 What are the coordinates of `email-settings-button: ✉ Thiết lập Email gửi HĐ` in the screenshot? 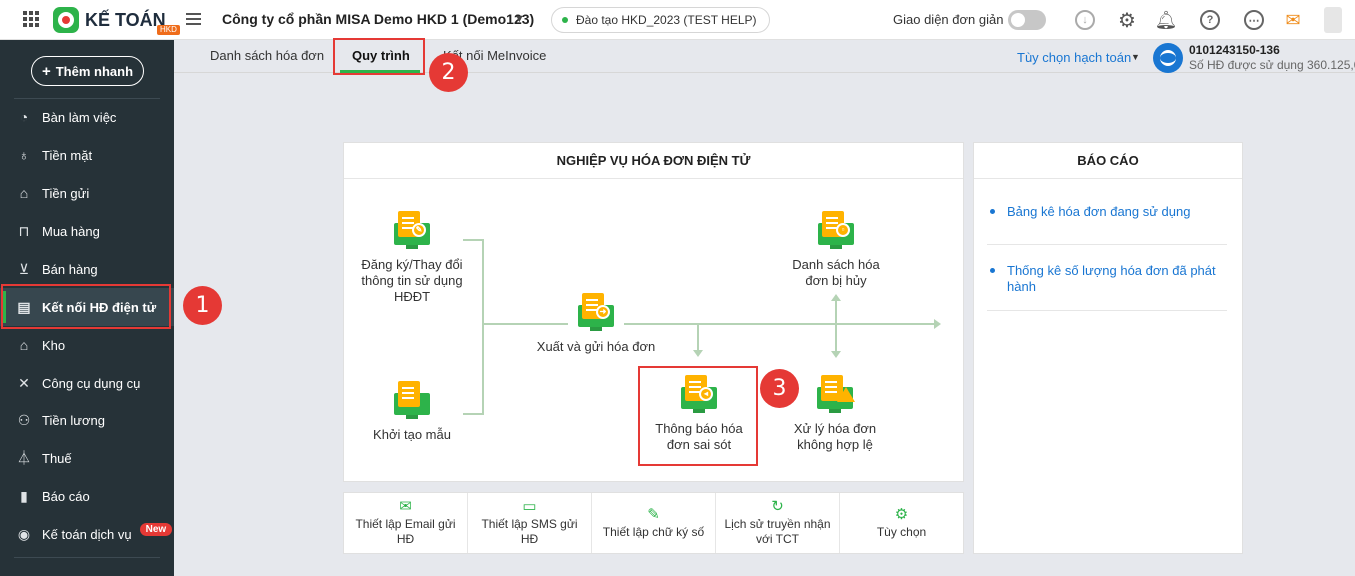 It's located at (406, 523).